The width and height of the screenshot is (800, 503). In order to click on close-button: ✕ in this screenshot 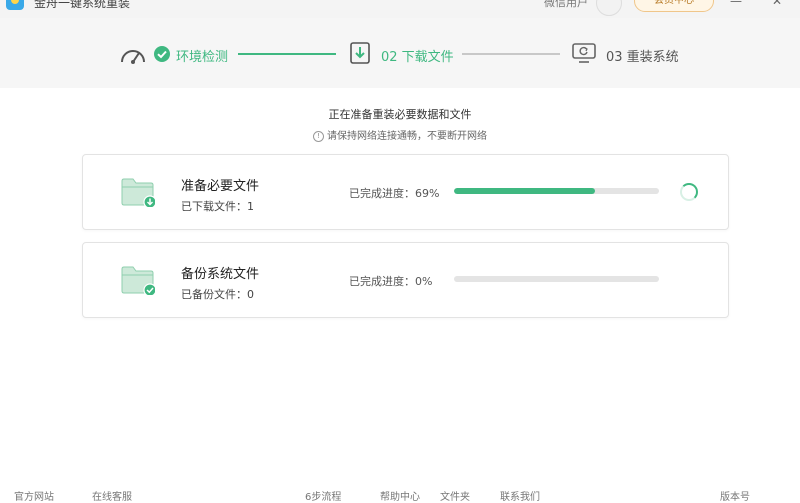, I will do `click(777, 4)`.